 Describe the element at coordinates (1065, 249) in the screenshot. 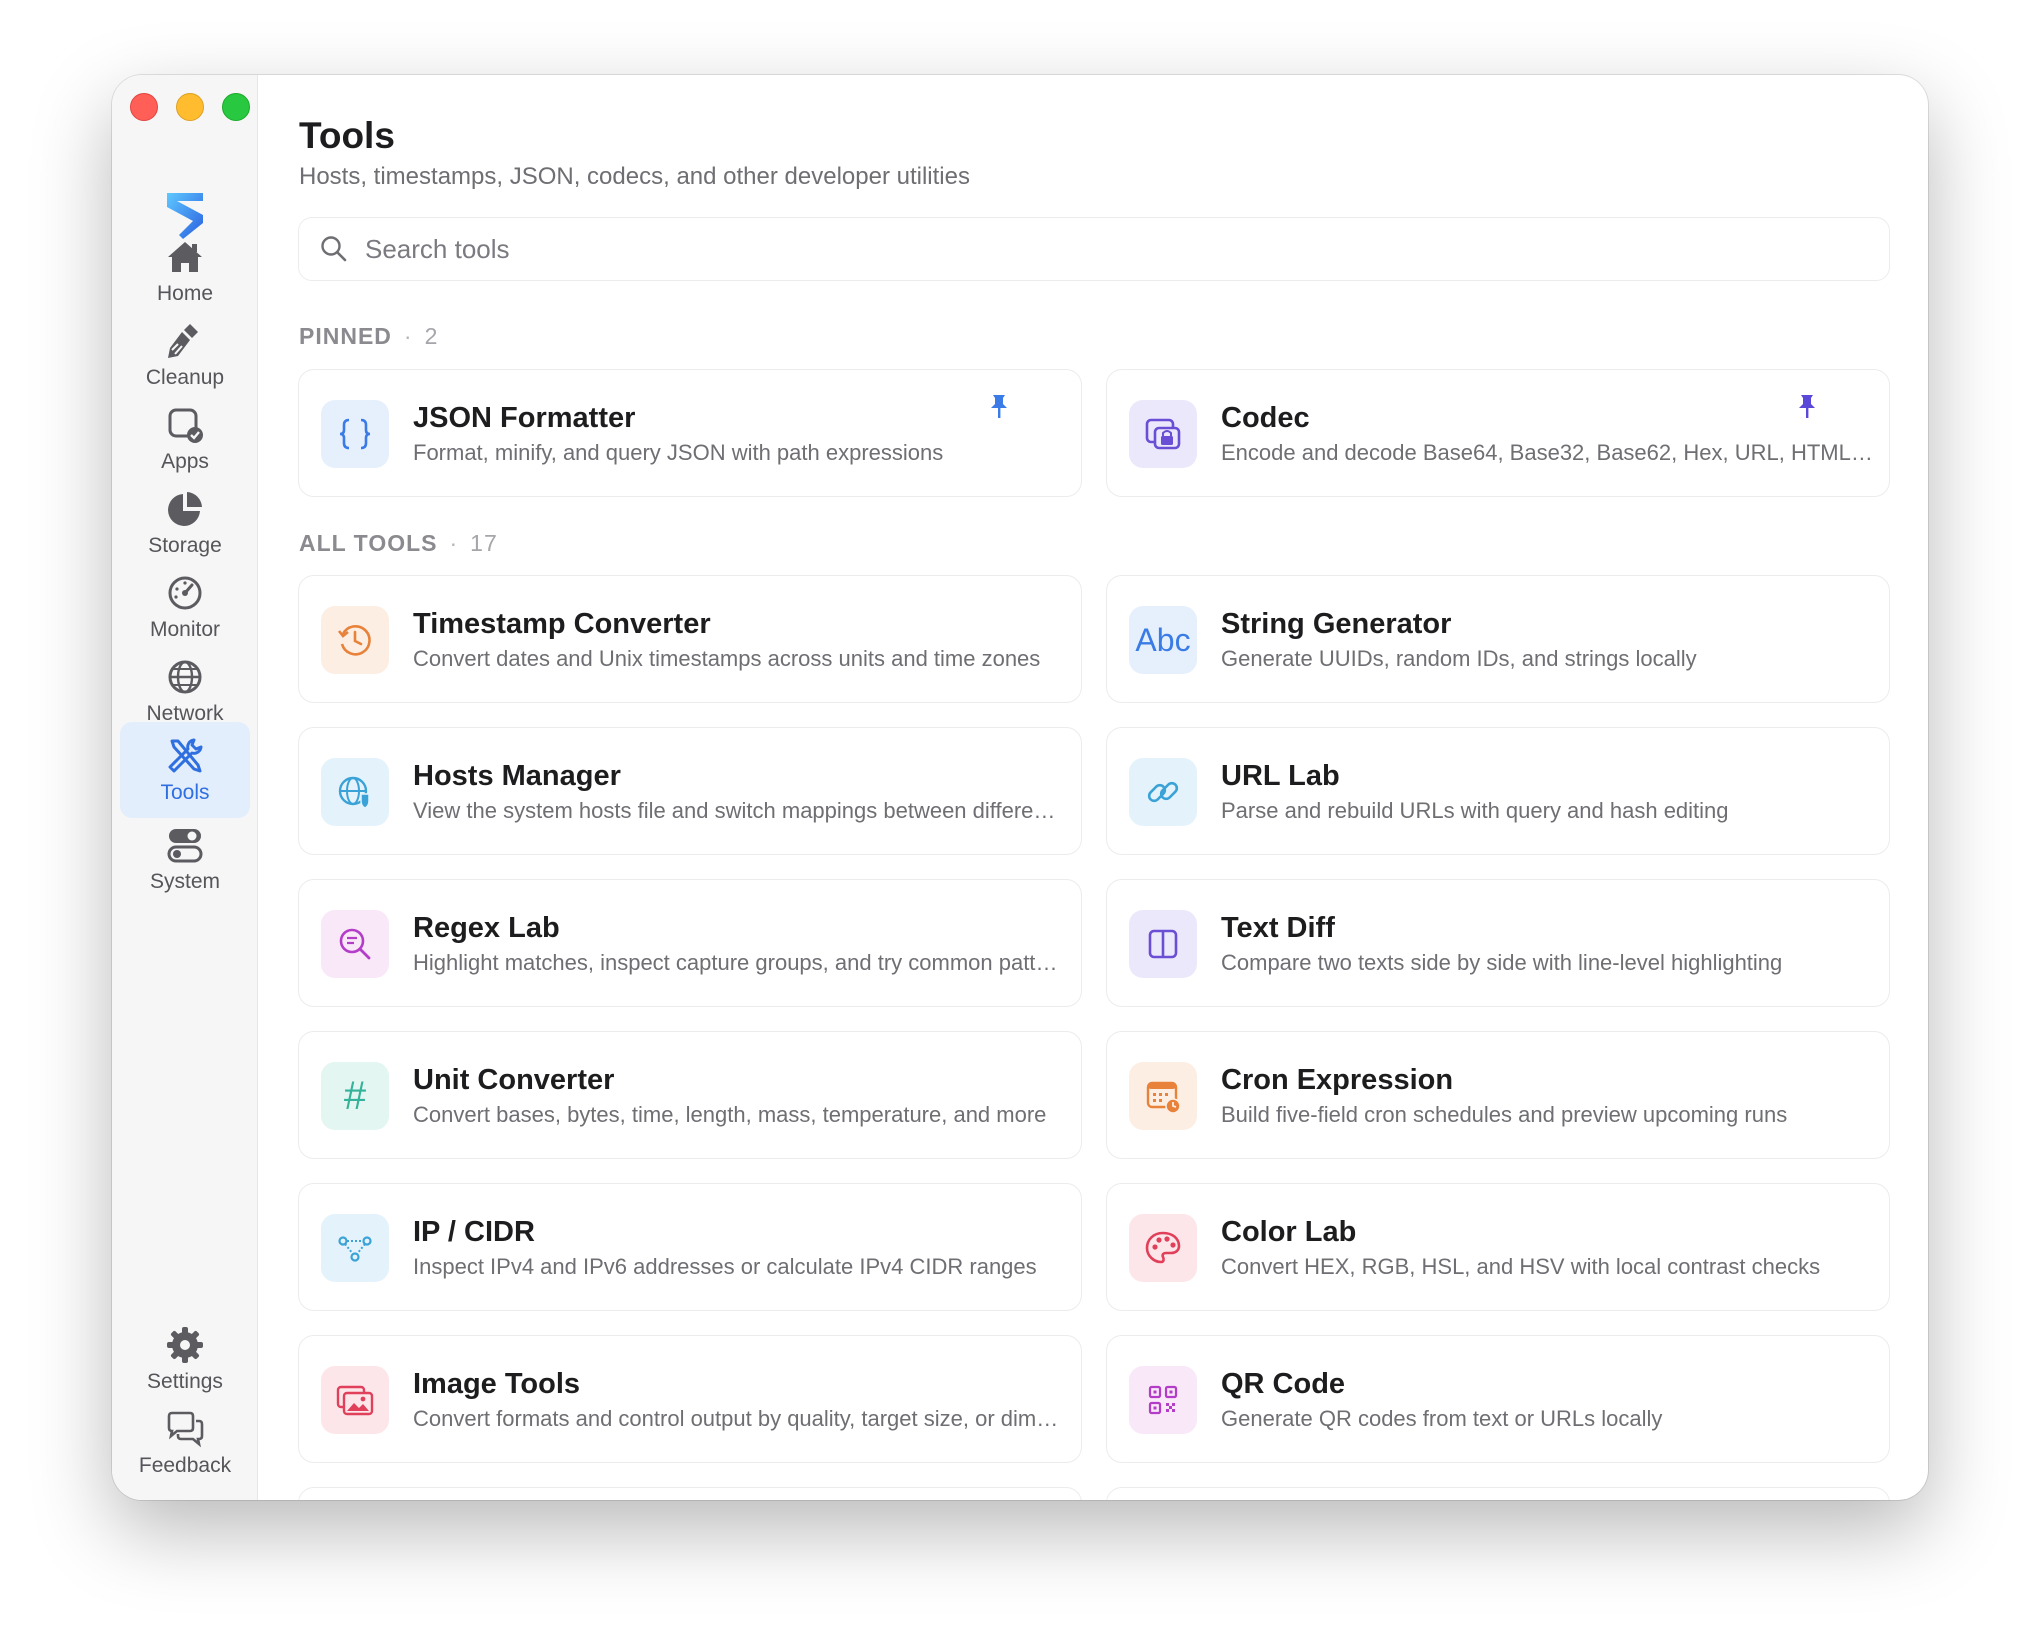

I see `search-input` at that location.